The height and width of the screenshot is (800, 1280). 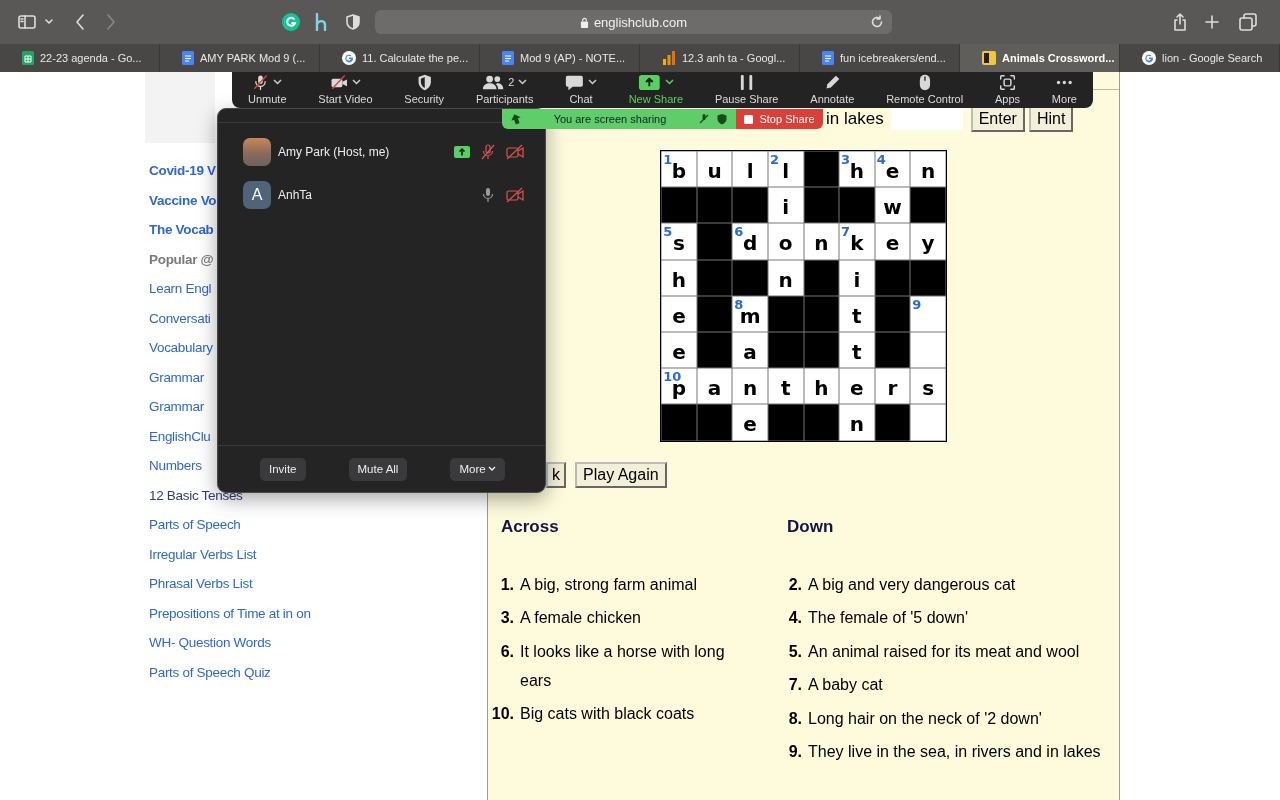 I want to click on crossword-cell: u, so click(x=714, y=169).